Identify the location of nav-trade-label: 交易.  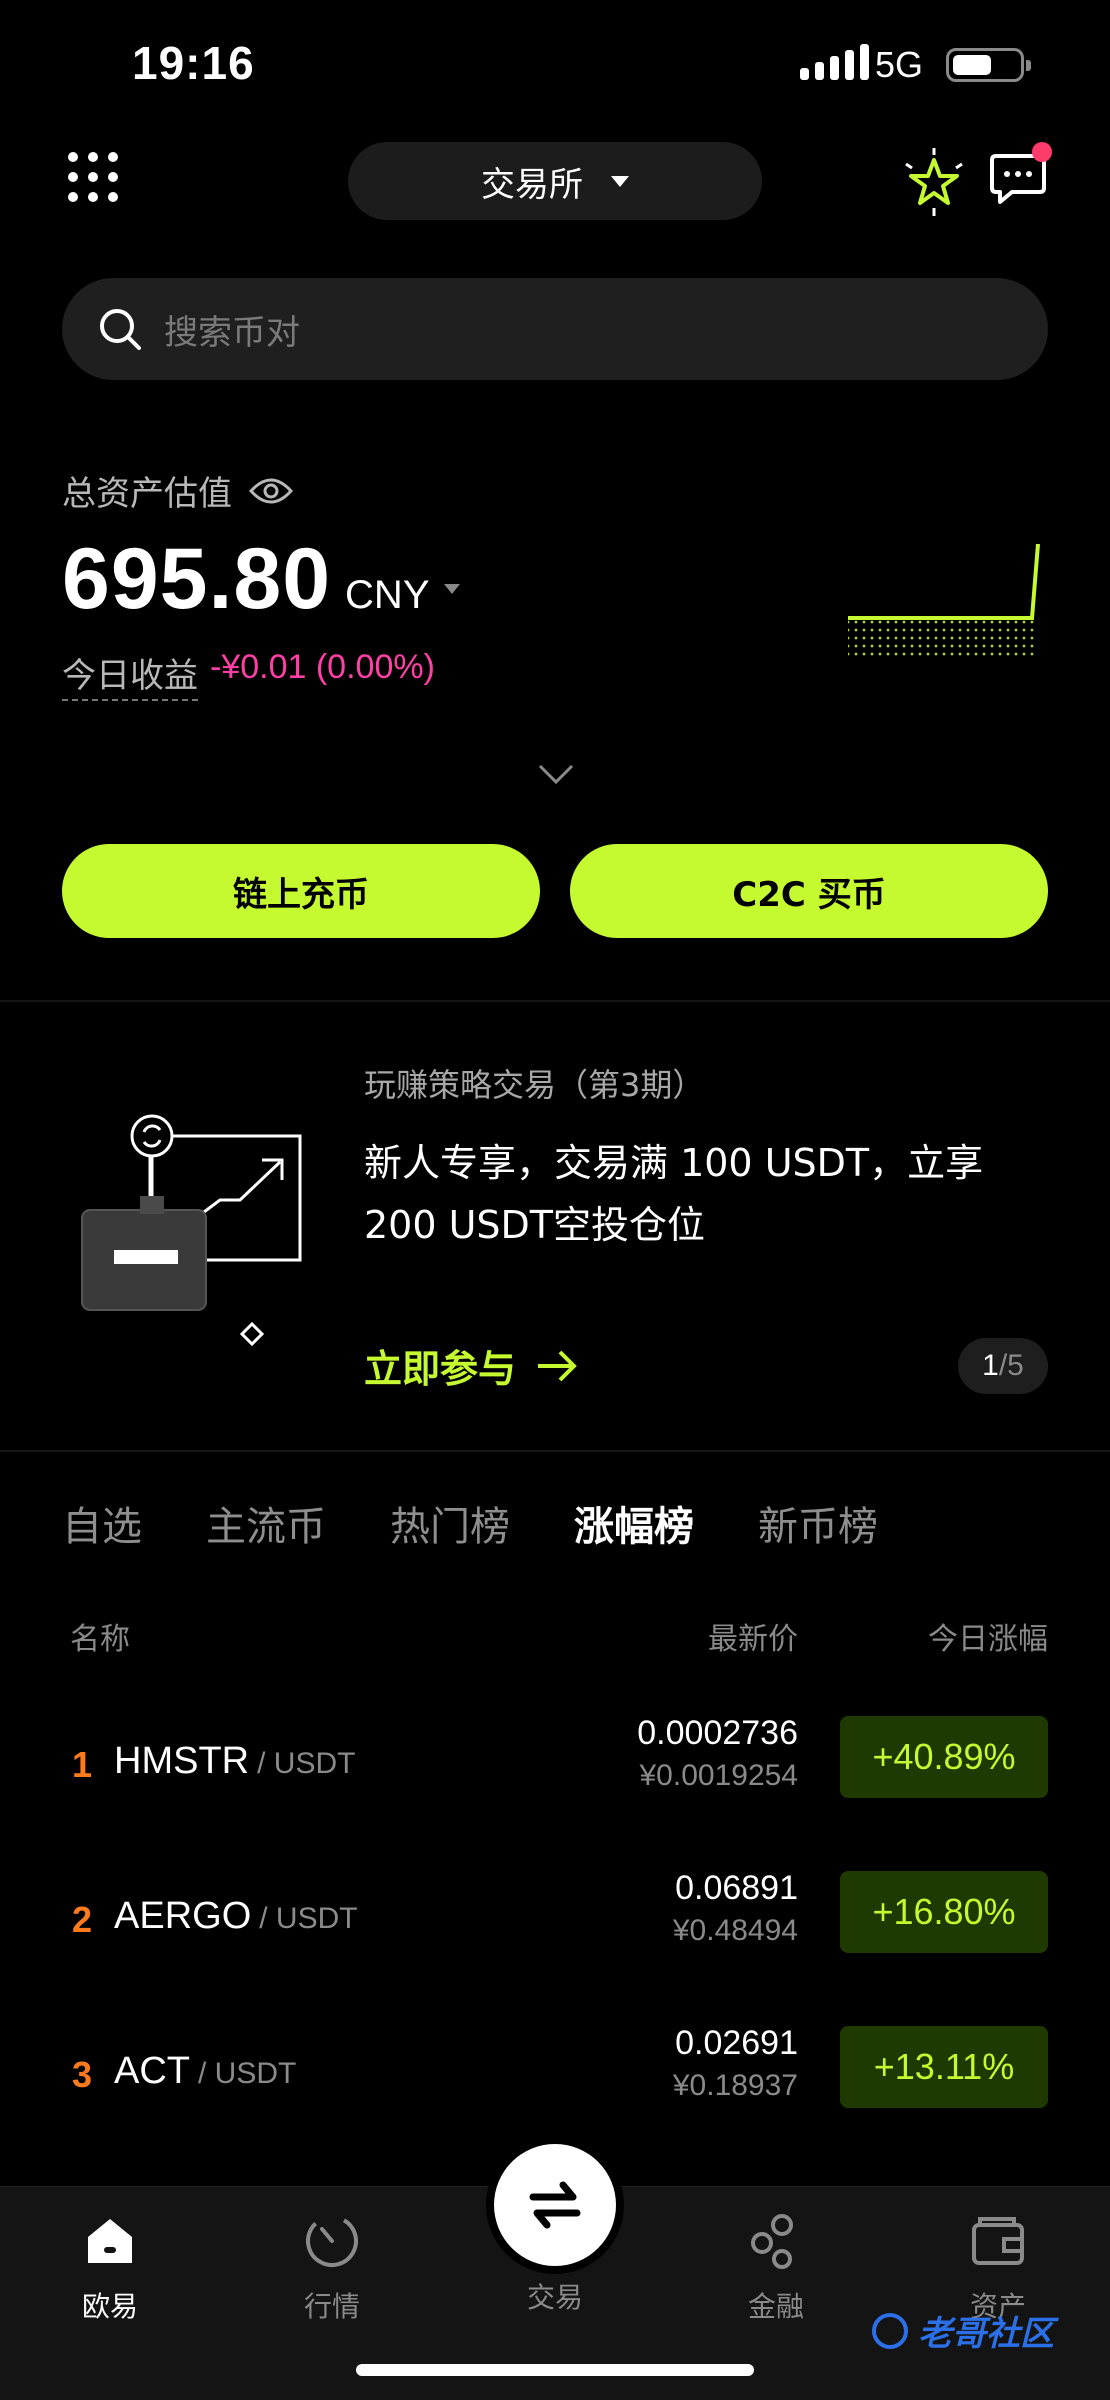
(554, 2297).